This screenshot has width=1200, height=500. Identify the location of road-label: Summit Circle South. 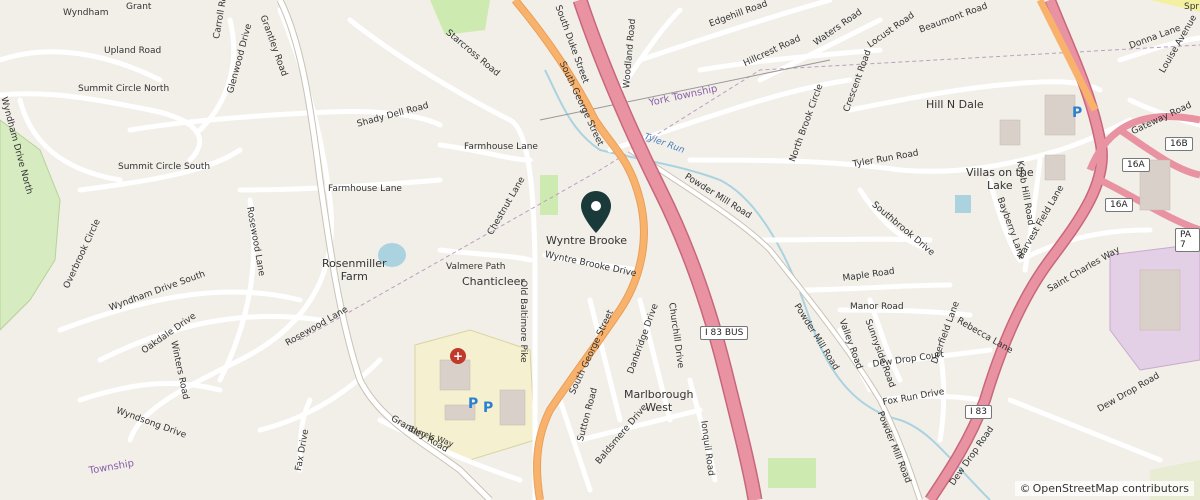
(164, 167).